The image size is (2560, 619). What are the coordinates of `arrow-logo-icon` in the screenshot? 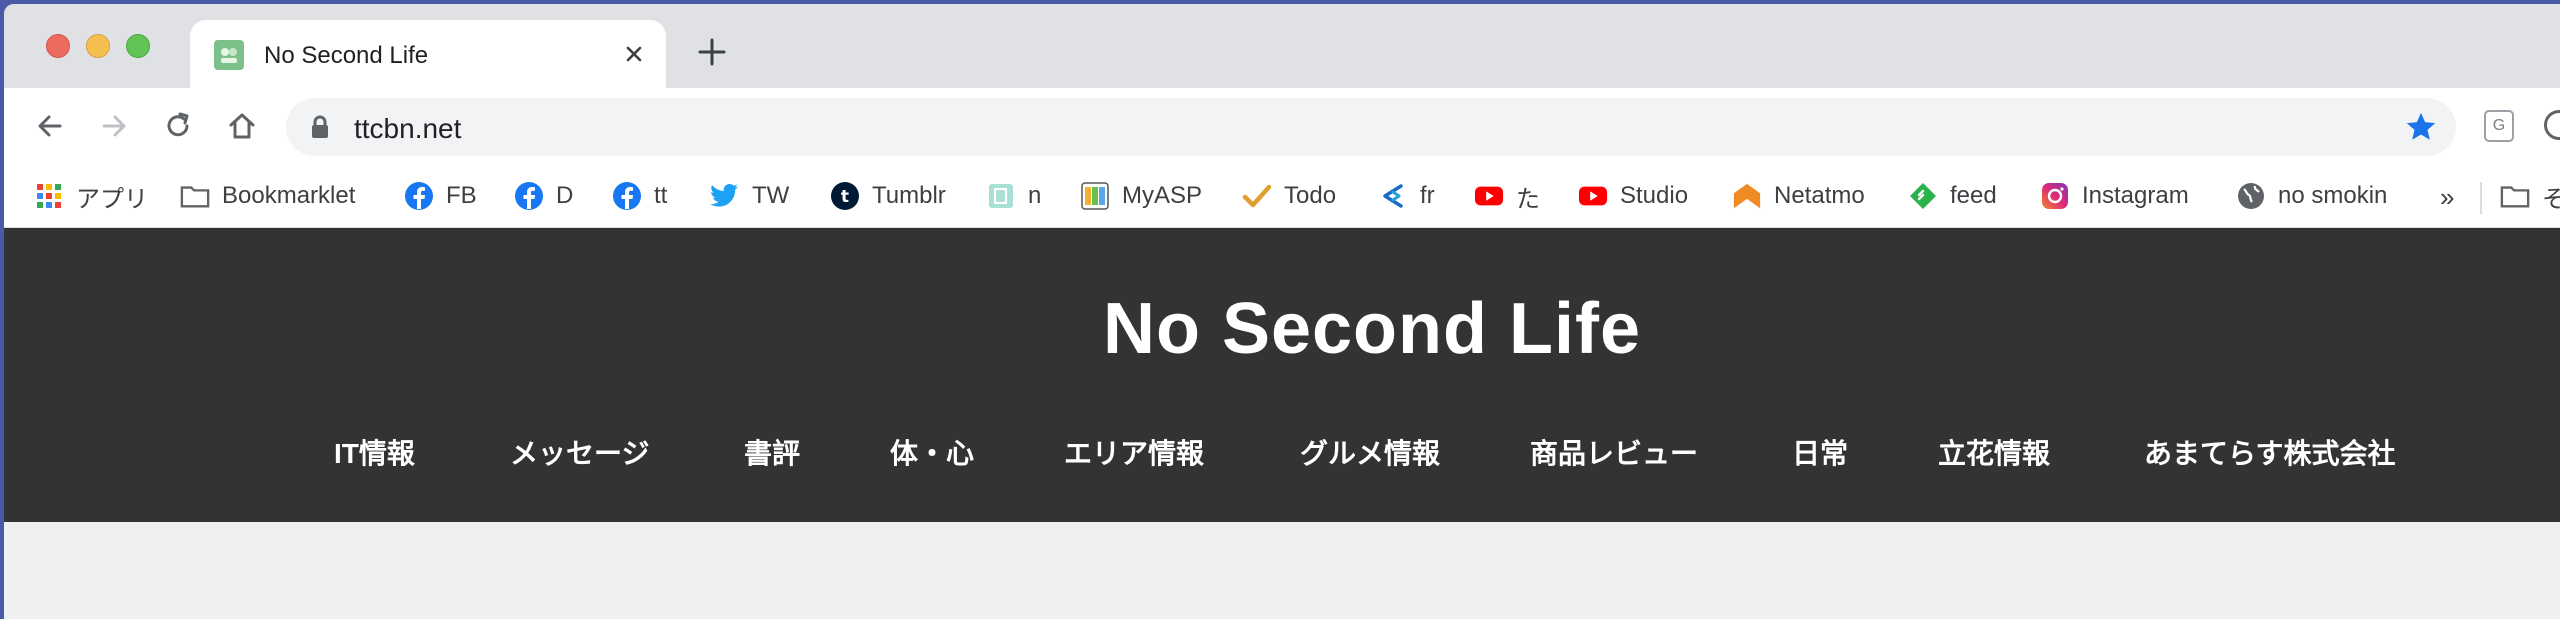 It's located at (1393, 196).